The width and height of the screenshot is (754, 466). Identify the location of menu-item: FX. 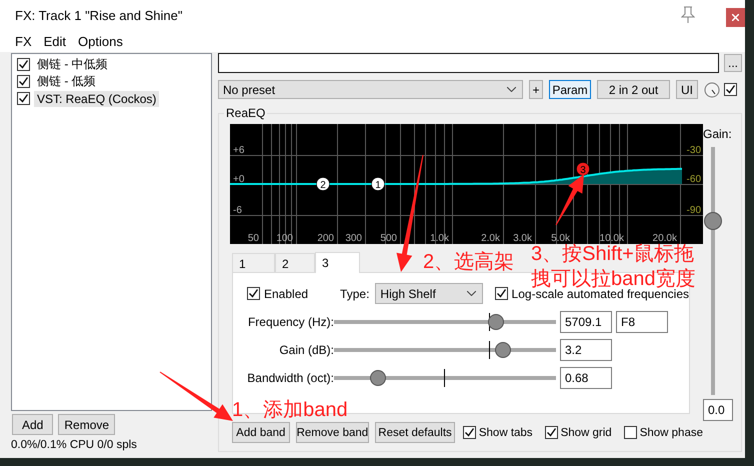
(23, 41).